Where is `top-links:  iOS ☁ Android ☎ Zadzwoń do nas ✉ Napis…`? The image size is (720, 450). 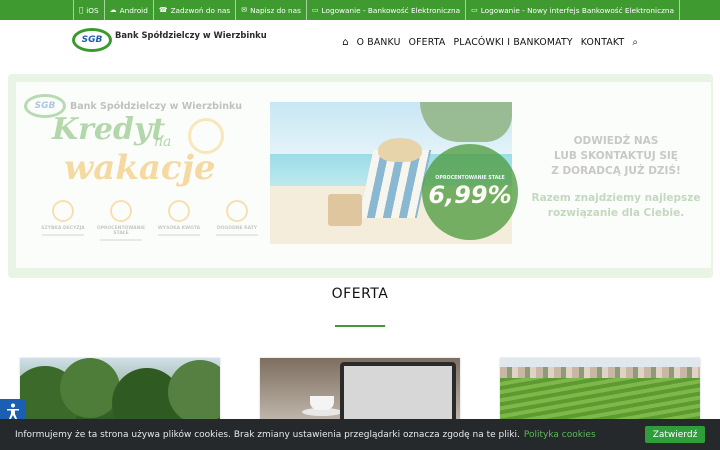 top-links:  iOS ☁ Android ☎ Zadzwoń do nas ✉ Napis… is located at coordinates (377, 10).